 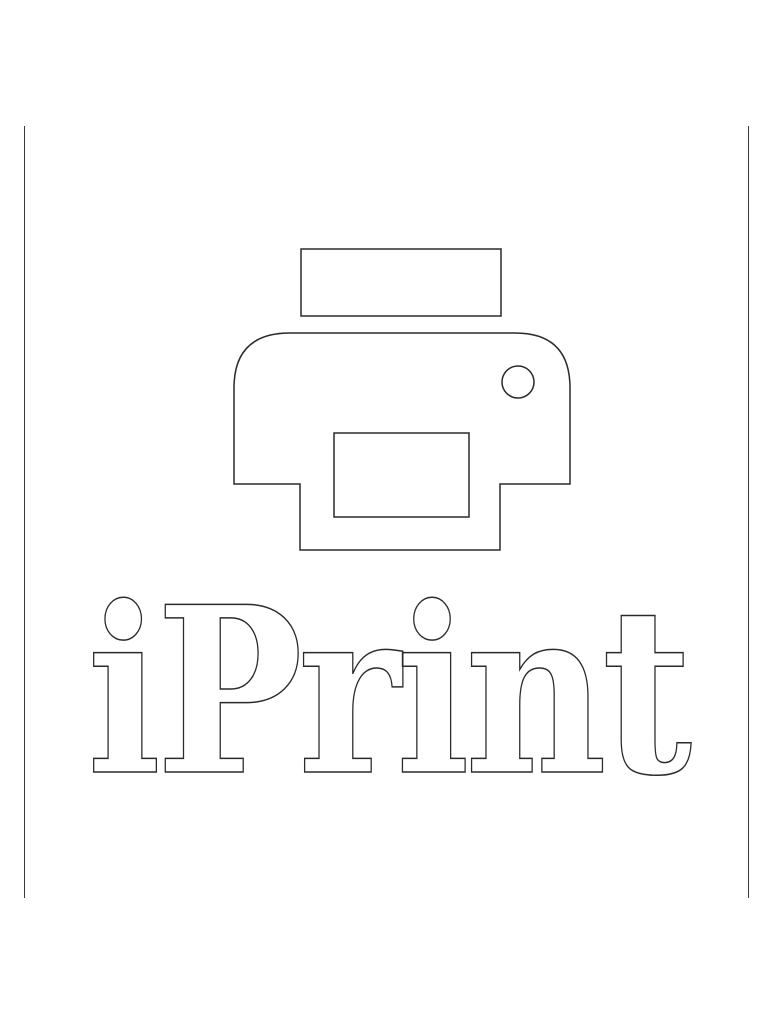 What do you see at coordinates (401, 282) in the screenshot?
I see `printer-paper-tray` at bounding box center [401, 282].